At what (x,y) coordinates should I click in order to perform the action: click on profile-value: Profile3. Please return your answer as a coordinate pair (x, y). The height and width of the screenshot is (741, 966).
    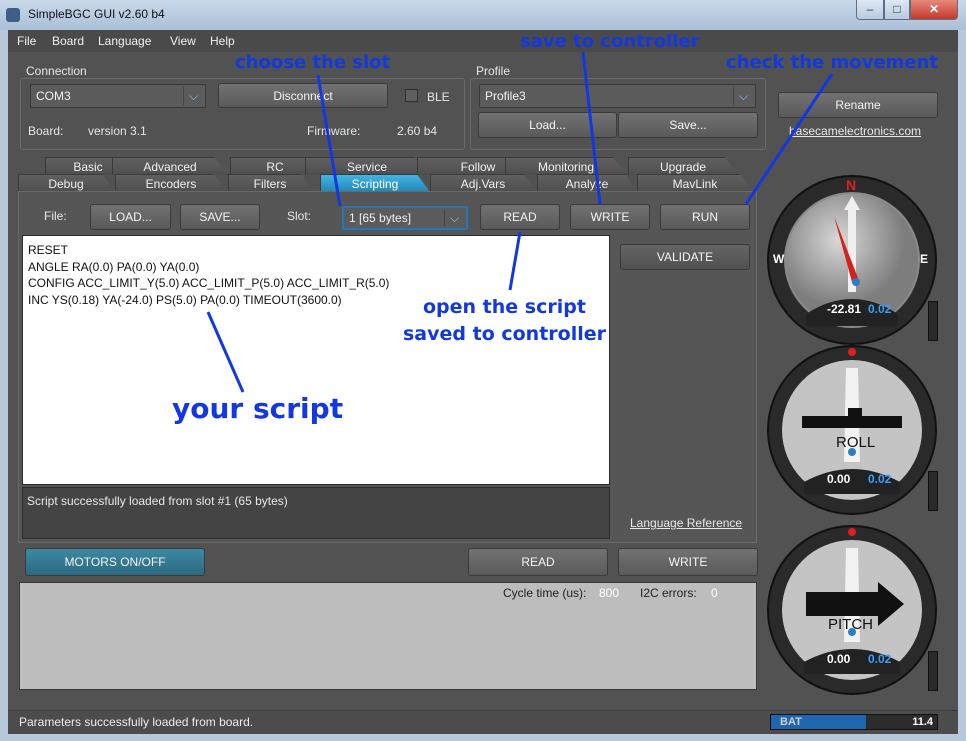
    Looking at the image, I should click on (505, 96).